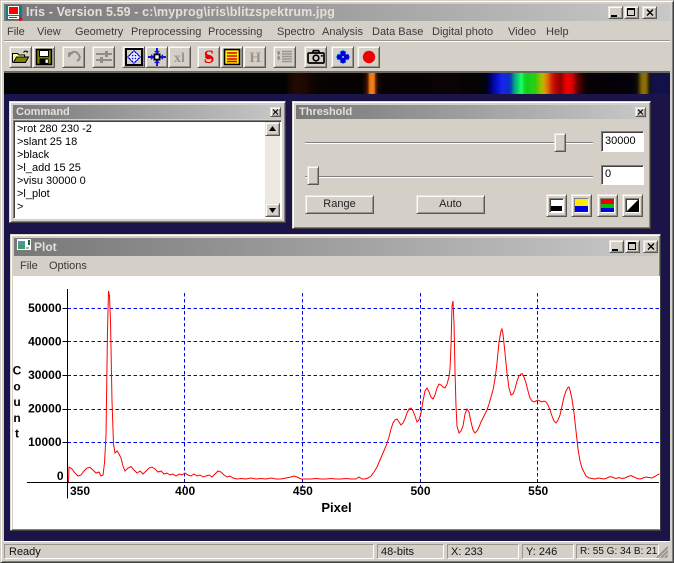 Image resolution: width=674 pixels, height=563 pixels. Describe the element at coordinates (255, 57) in the screenshot. I see `svg-text: H` at that location.